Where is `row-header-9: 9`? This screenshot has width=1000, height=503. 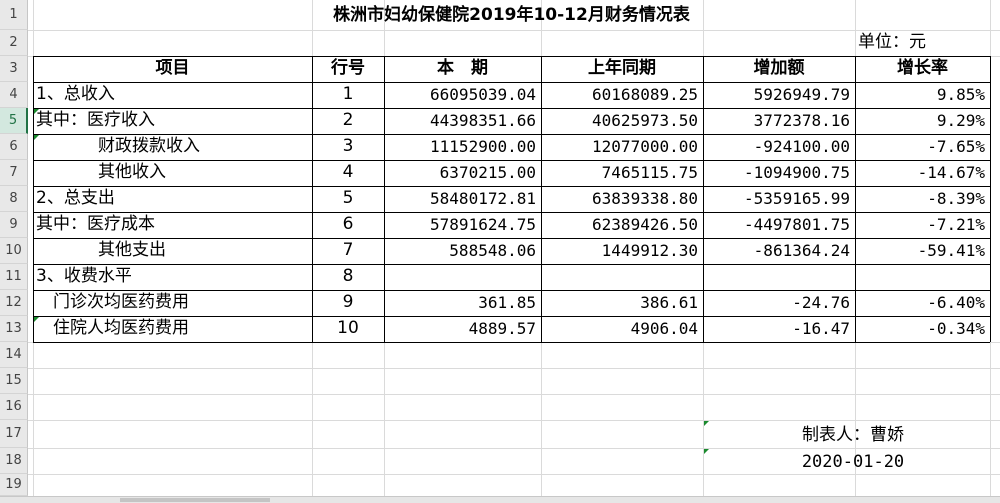 row-header-9: 9 is located at coordinates (14, 225).